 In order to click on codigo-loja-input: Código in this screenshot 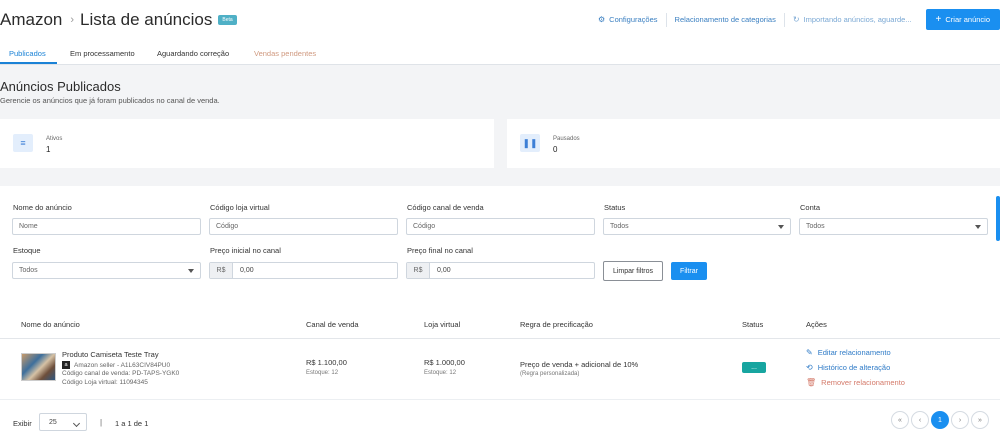, I will do `click(303, 226)`.